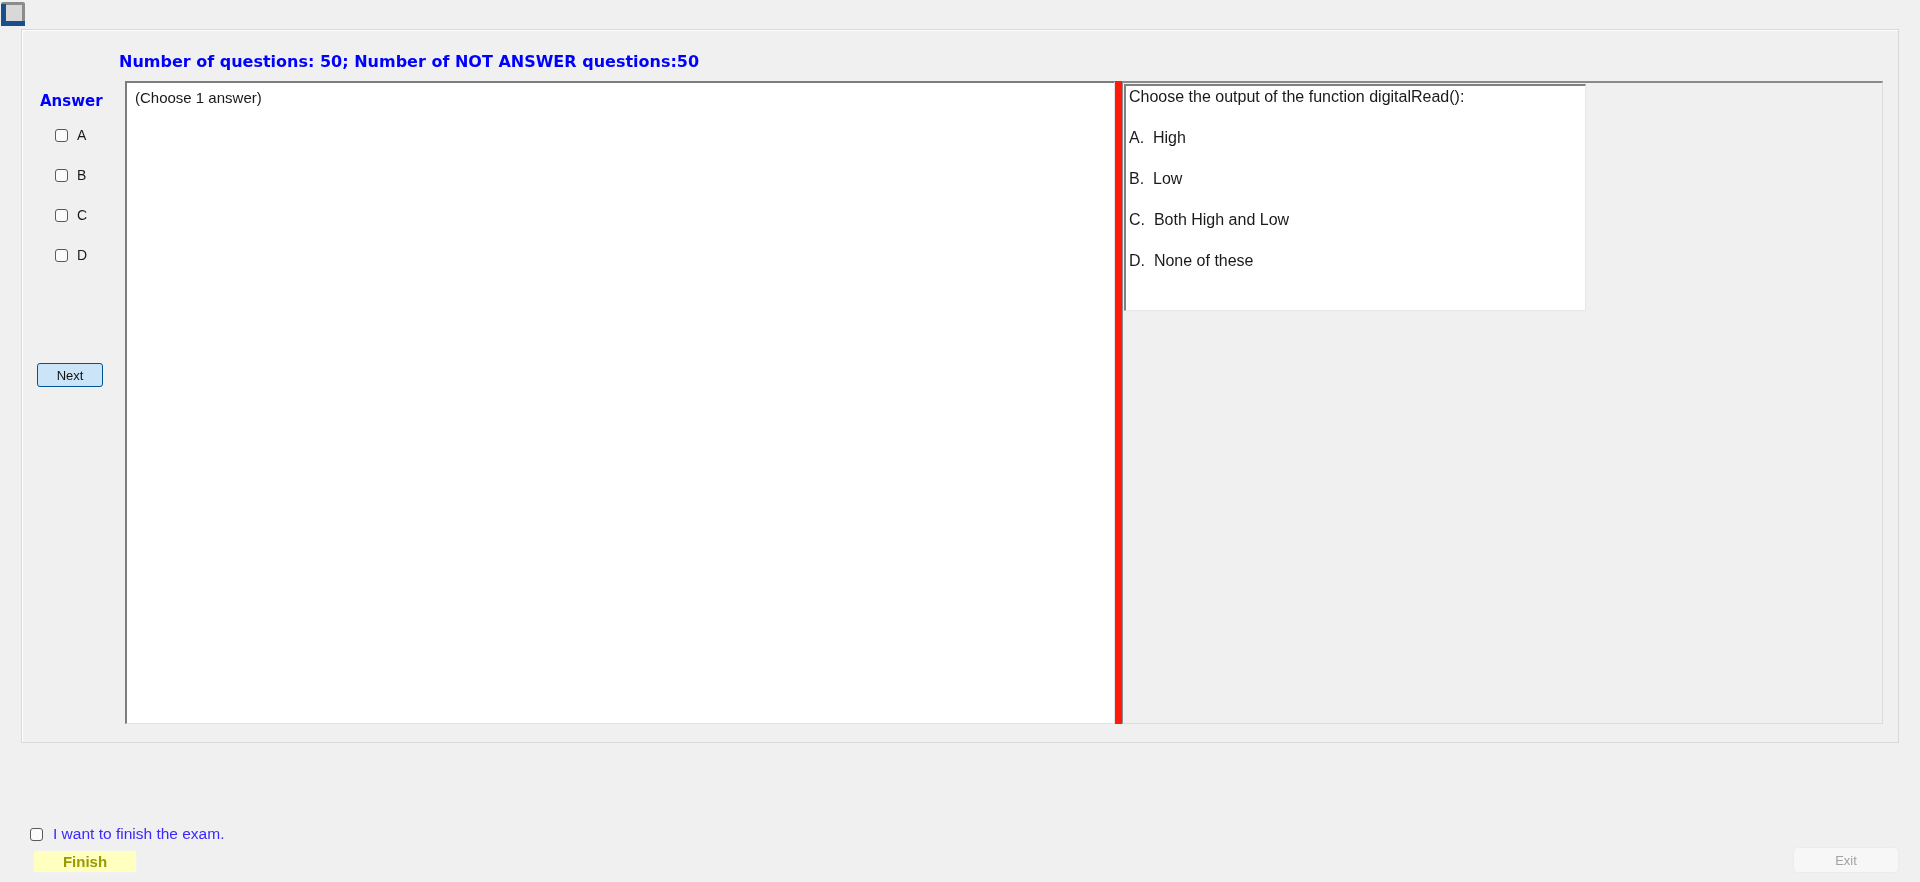  What do you see at coordinates (198, 98) in the screenshot?
I see `instruction-text: (Choose 1 answer)` at bounding box center [198, 98].